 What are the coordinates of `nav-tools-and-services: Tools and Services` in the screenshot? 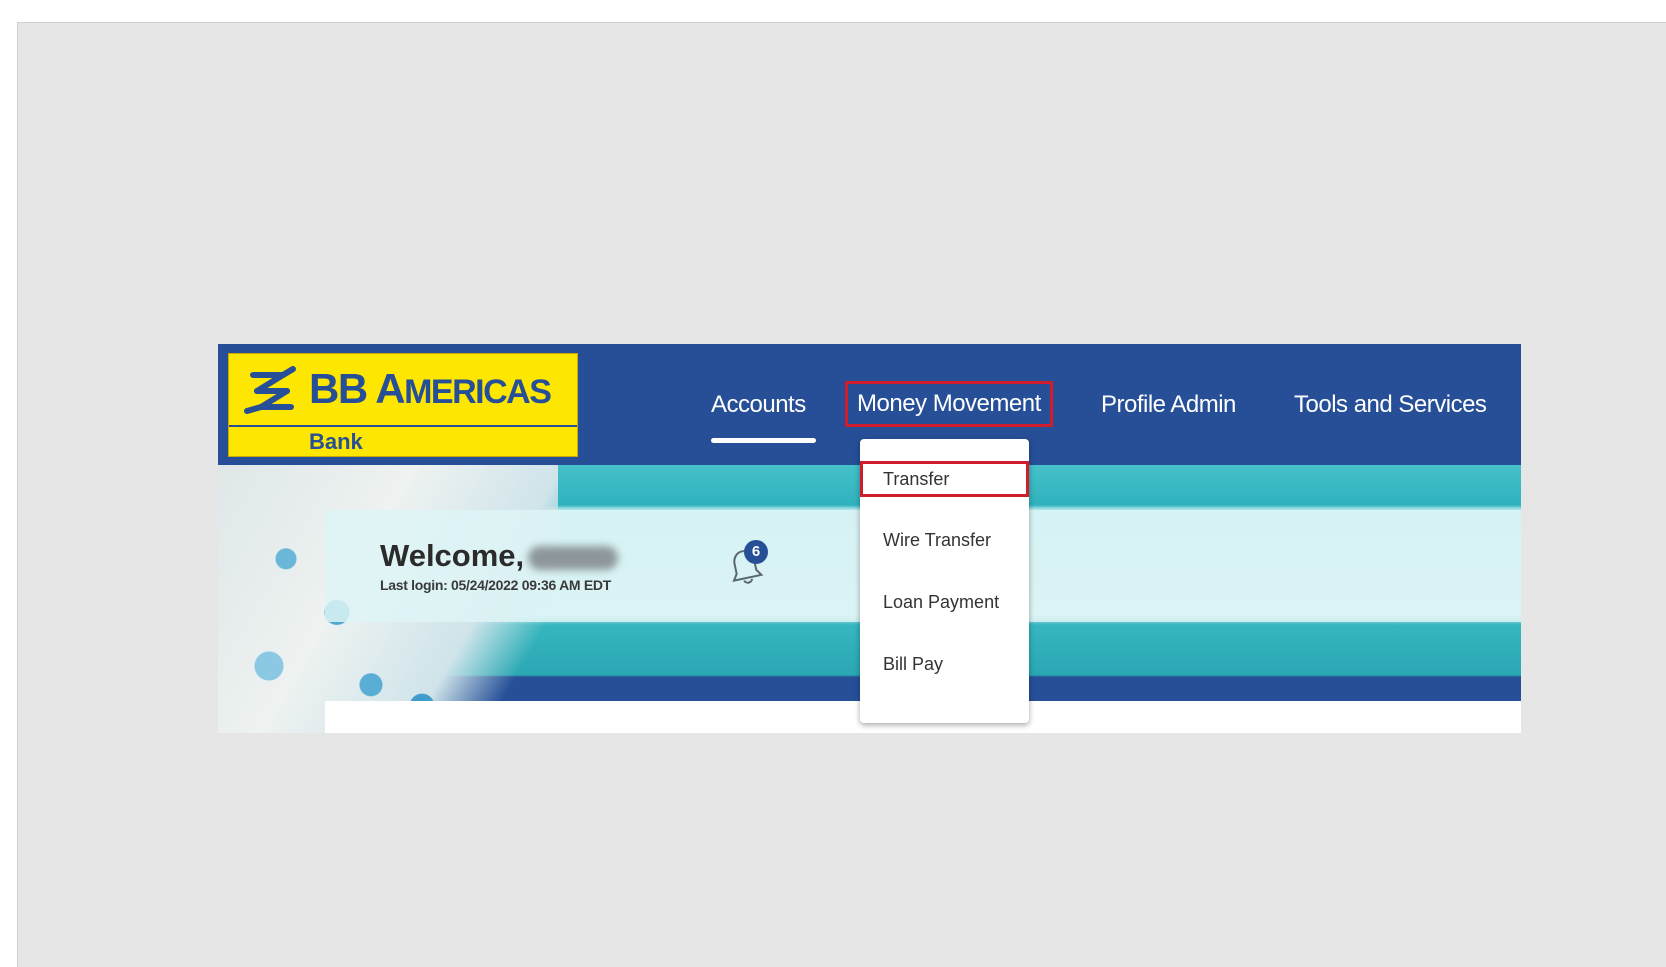 It's located at (1390, 405).